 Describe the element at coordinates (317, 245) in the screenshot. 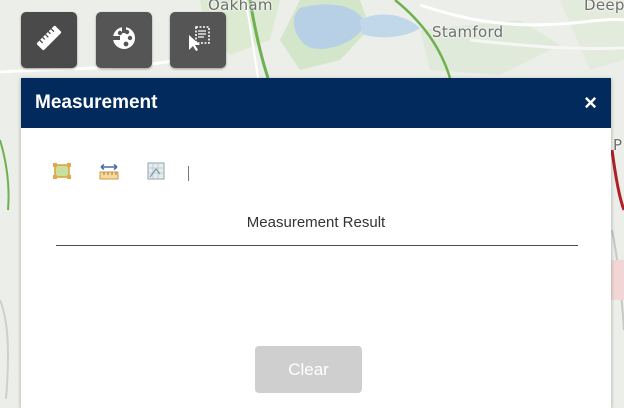

I see `result-divider` at that location.